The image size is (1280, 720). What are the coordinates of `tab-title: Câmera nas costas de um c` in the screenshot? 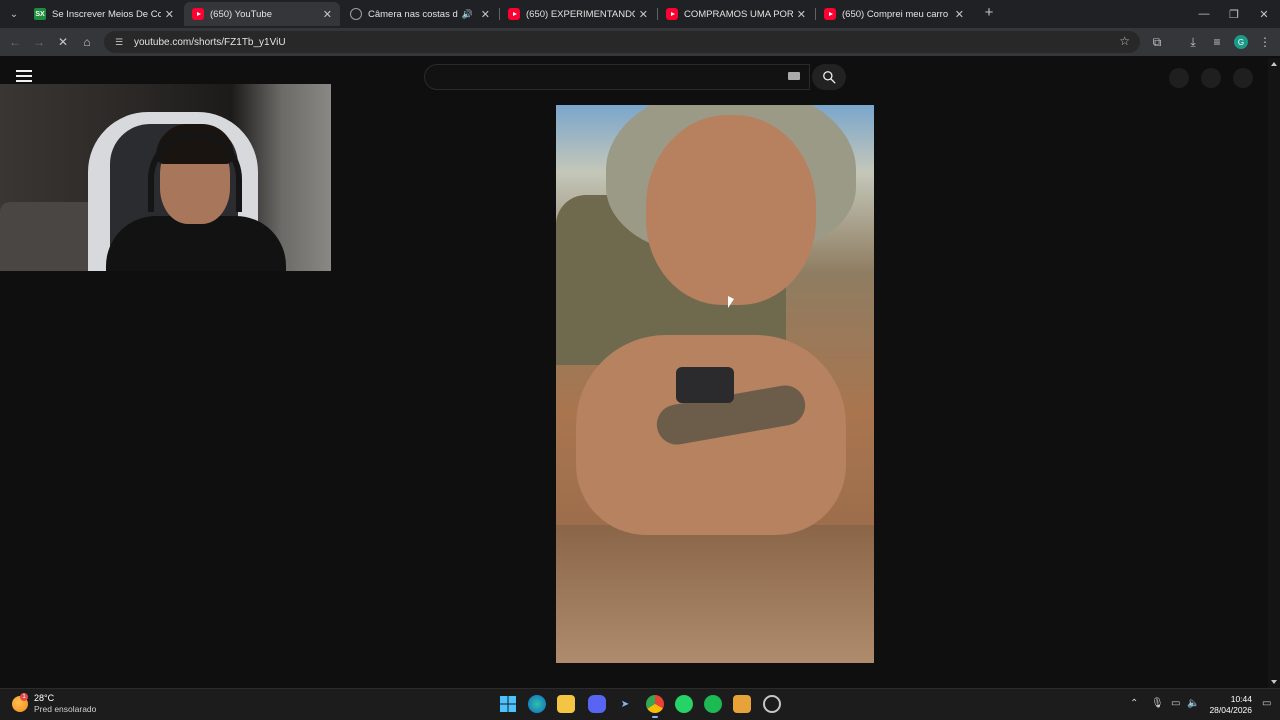 It's located at (413, 14).